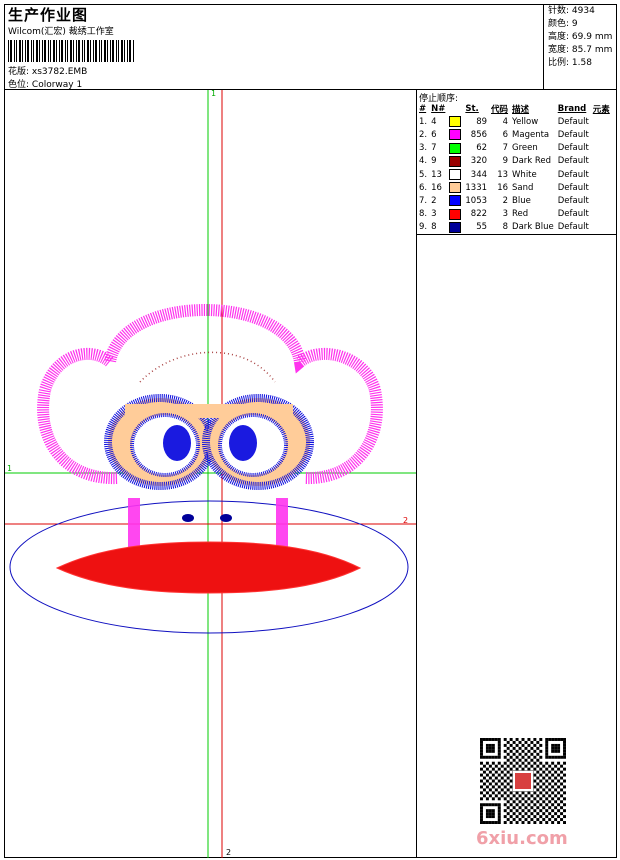  Describe the element at coordinates (423, 121) in the screenshot. I see `cell-idx: 1.` at that location.